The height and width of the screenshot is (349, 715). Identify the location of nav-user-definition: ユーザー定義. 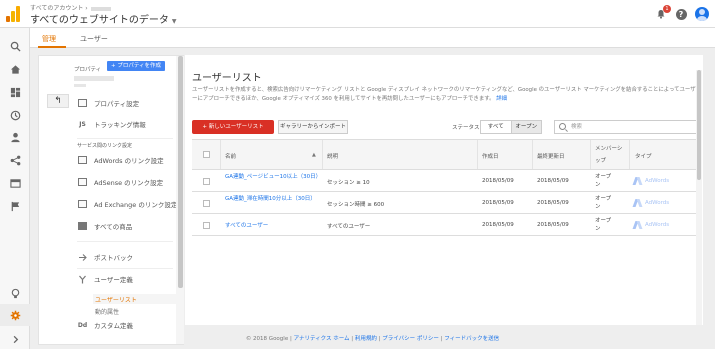
(105, 279).